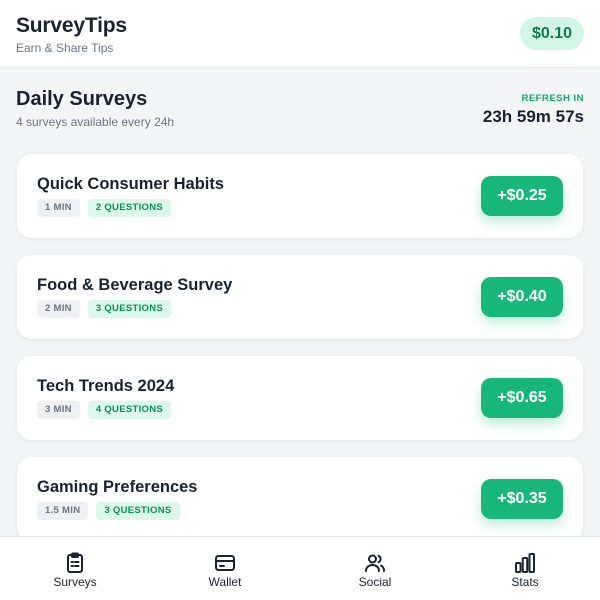 Image resolution: width=600 pixels, height=600 pixels. What do you see at coordinates (65, 48) in the screenshot?
I see `app-subtitle: Earn & Share Tips` at bounding box center [65, 48].